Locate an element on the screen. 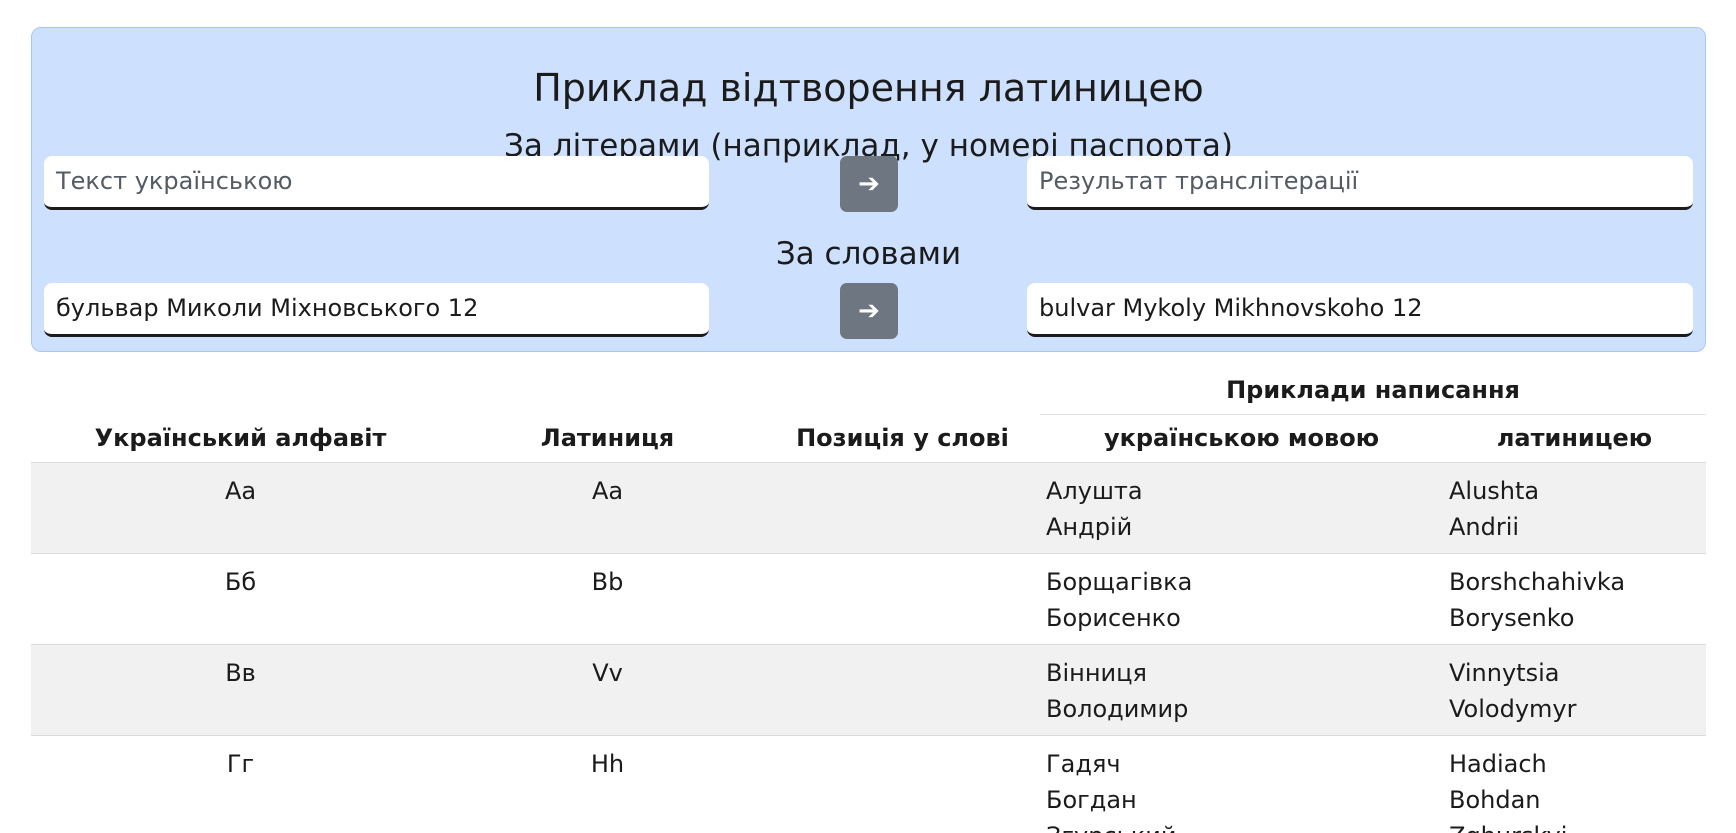  example-word: Zghurskyi is located at coordinates (1577, 825).